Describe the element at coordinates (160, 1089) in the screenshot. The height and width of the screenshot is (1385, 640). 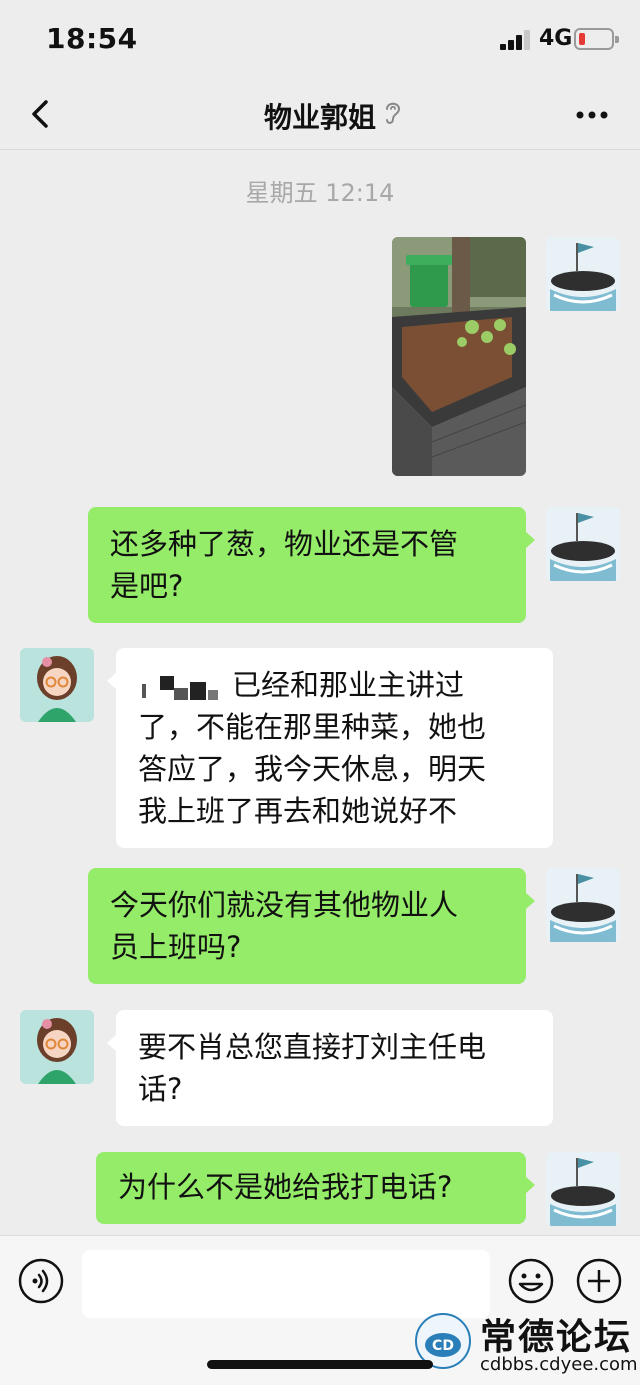
I see `message-line: 话?` at that location.